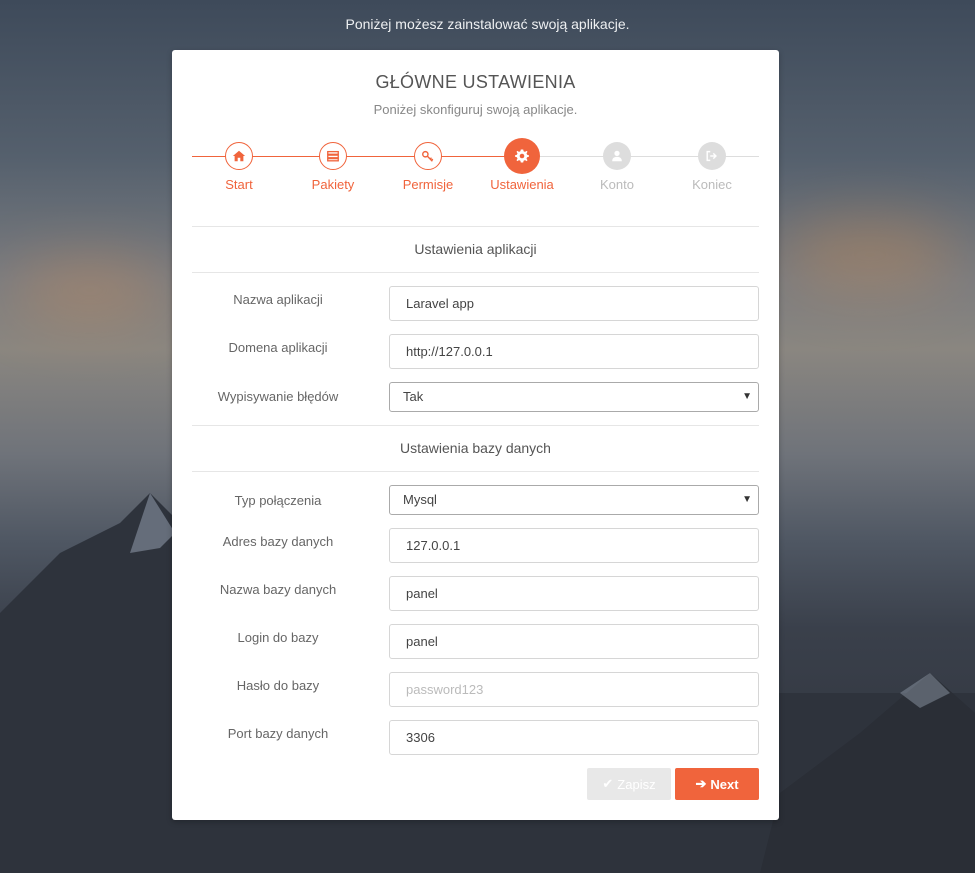 The width and height of the screenshot is (975, 873). I want to click on db-port-row: Port bazy danych, so click(475, 738).